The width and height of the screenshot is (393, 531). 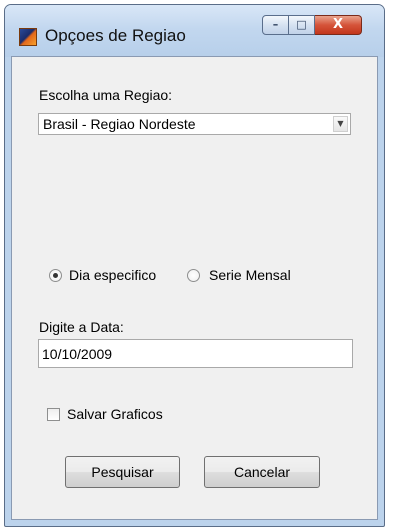 What do you see at coordinates (275, 25) in the screenshot?
I see `minimize-button: –` at bounding box center [275, 25].